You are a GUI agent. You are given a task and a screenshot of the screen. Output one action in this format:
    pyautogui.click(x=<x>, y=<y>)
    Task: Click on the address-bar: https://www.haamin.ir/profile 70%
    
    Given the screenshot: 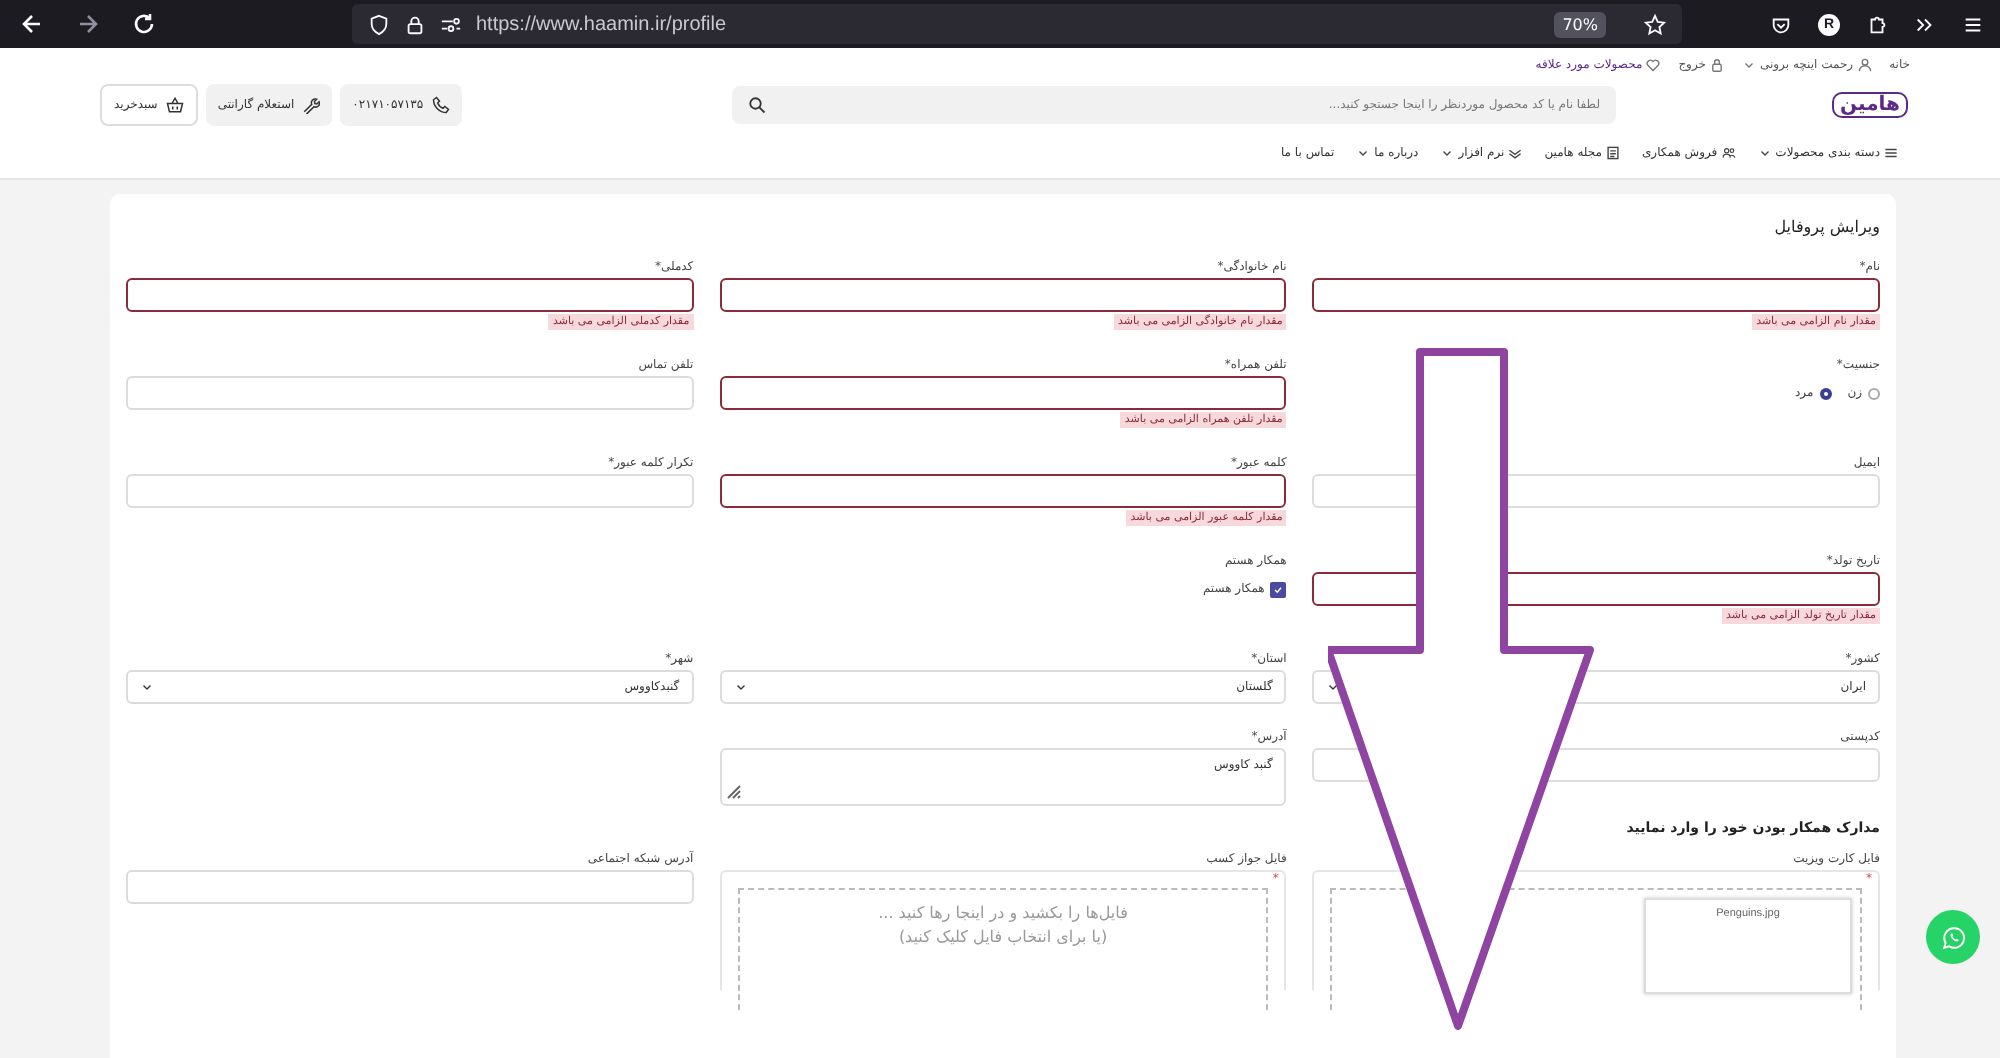 What is the action you would take?
    pyautogui.click(x=1017, y=24)
    